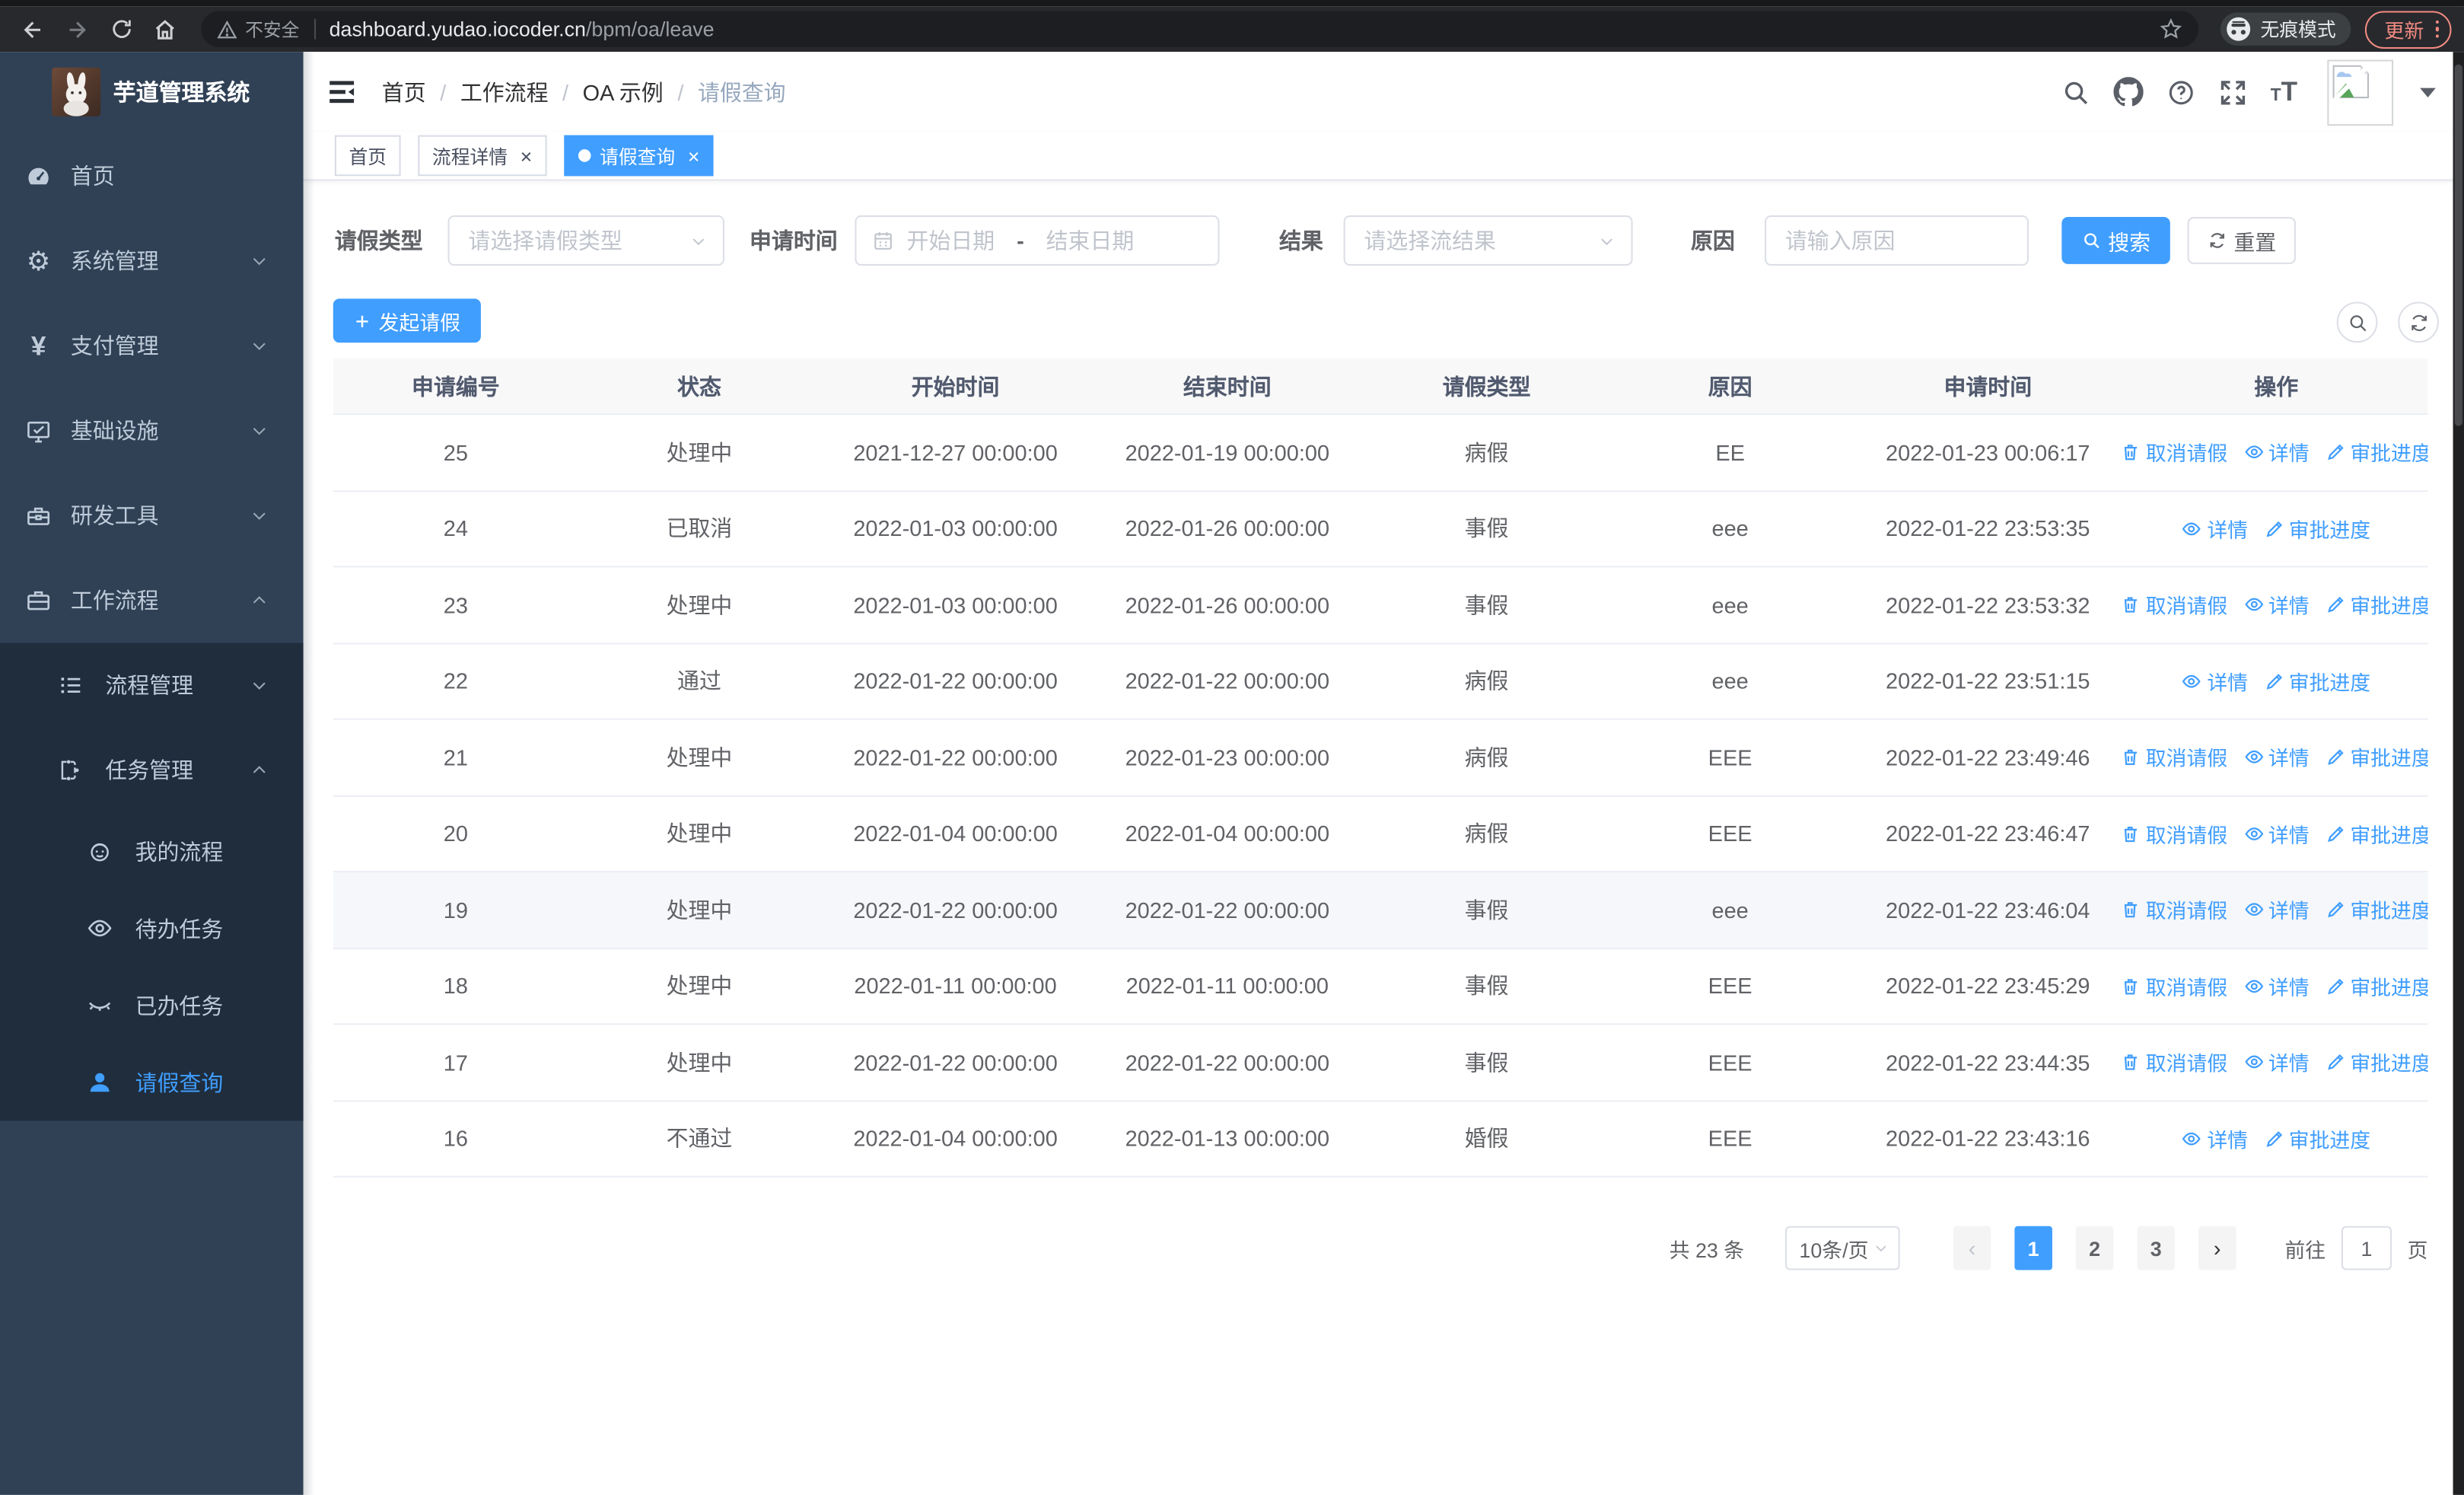 This screenshot has width=2464, height=1495. Describe the element at coordinates (2366, 1248) in the screenshot. I see `goto-page-input: 1` at that location.